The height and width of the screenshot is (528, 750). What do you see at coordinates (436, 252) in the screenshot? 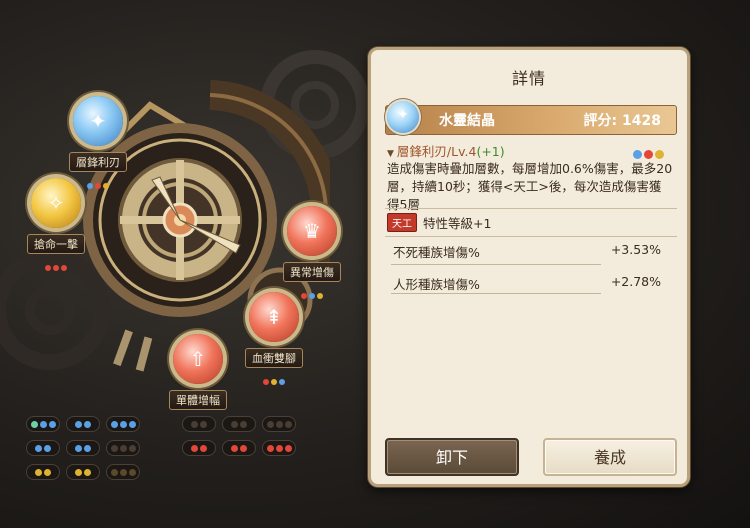
I see `stat-label: 不死種族增傷%` at bounding box center [436, 252].